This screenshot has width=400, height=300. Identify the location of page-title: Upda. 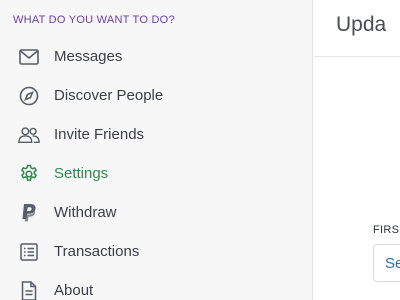
(361, 24).